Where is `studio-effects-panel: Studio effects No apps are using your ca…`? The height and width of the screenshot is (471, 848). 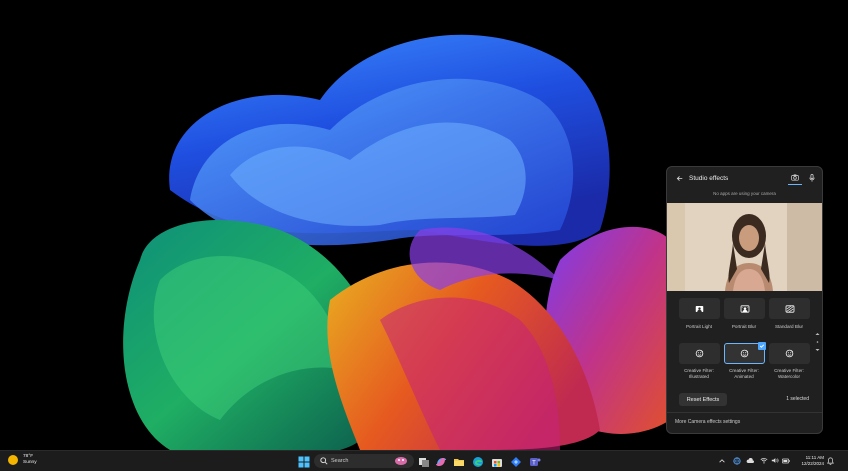
studio-effects-panel: Studio effects No apps are using your ca… is located at coordinates (744, 300).